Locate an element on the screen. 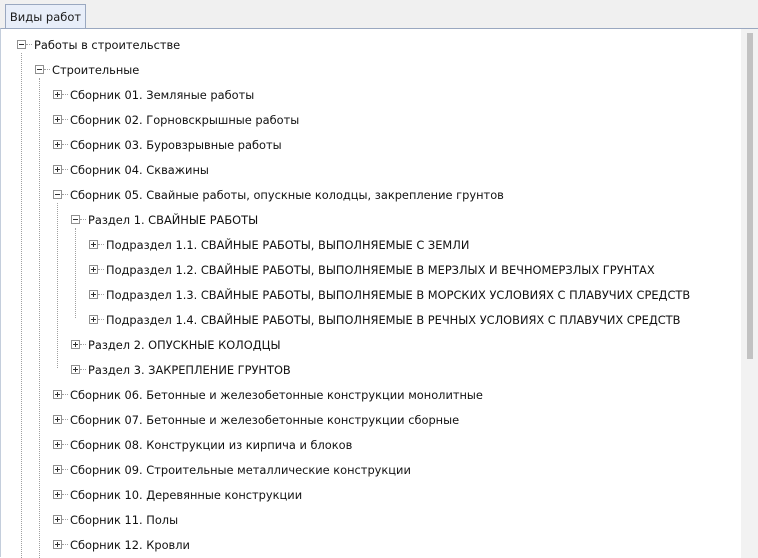 The width and height of the screenshot is (758, 558). vertical-scrollbar is located at coordinates (749, 293).